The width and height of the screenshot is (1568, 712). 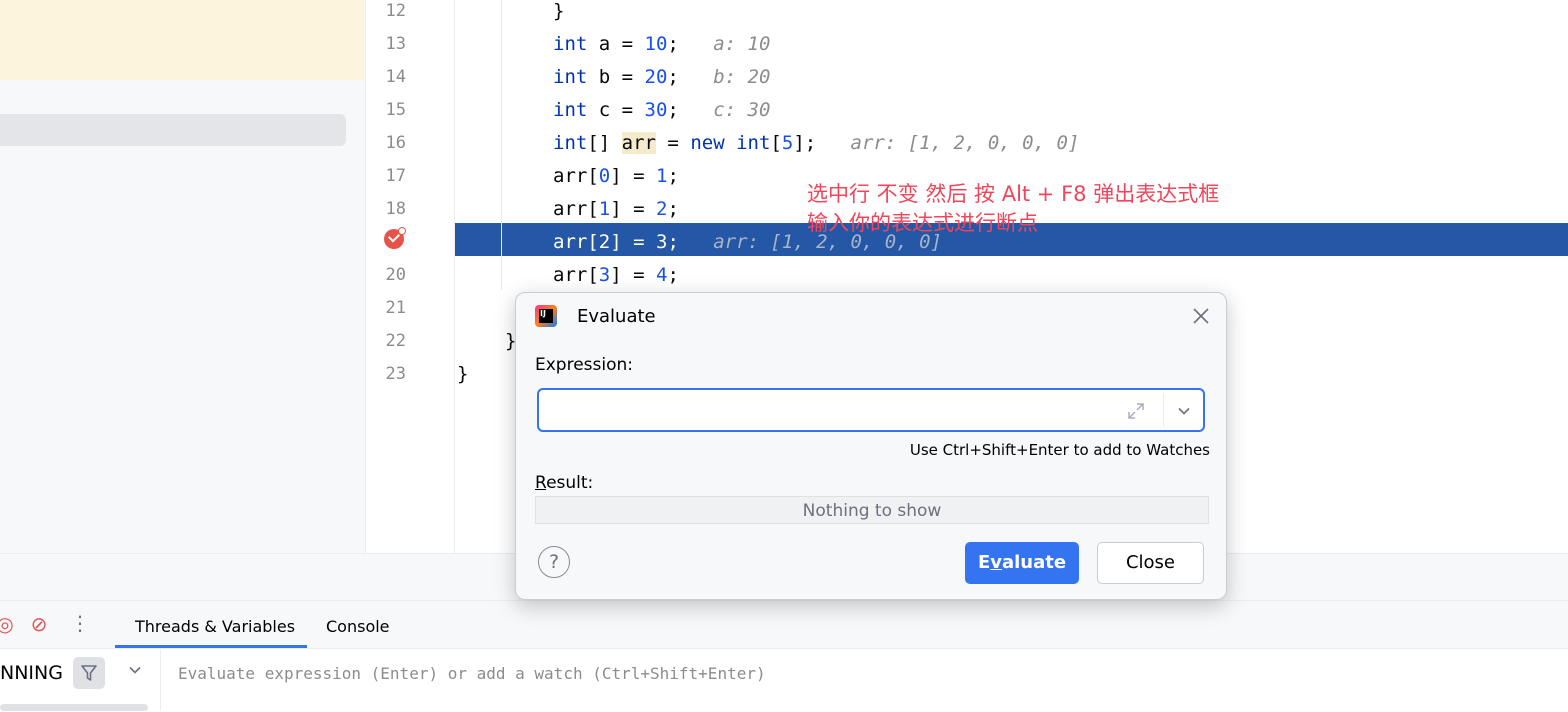 What do you see at coordinates (395, 77) in the screenshot?
I see `line-number: 14` at bounding box center [395, 77].